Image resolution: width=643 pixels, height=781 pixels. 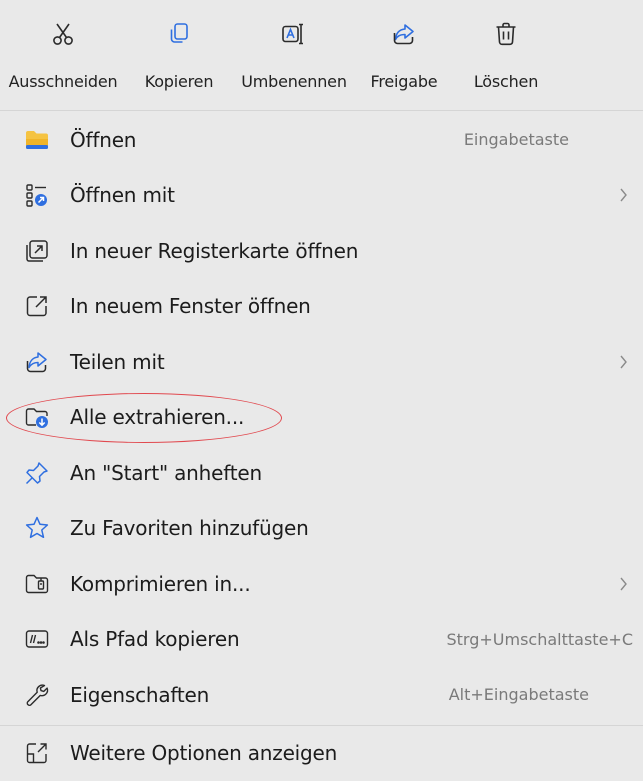 What do you see at coordinates (321, 110) in the screenshot?
I see `toolbar-divider` at bounding box center [321, 110].